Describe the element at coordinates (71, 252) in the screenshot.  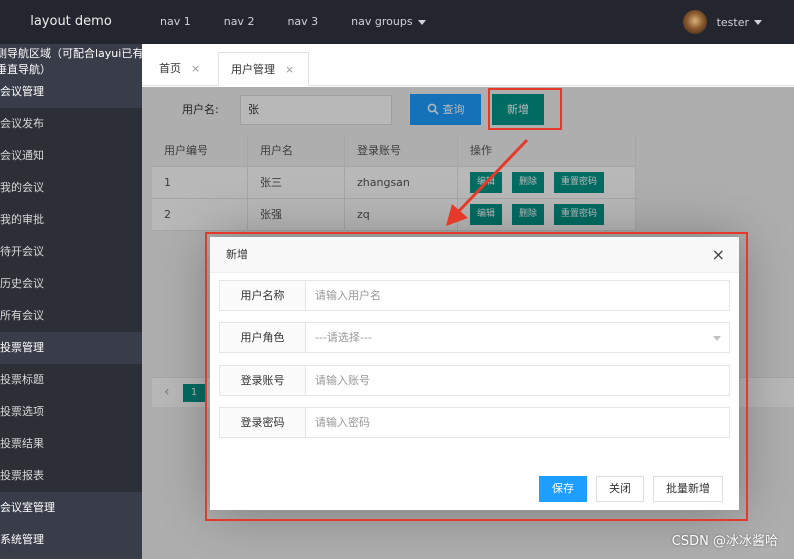
I see `sidebar-item: 待开会议` at that location.